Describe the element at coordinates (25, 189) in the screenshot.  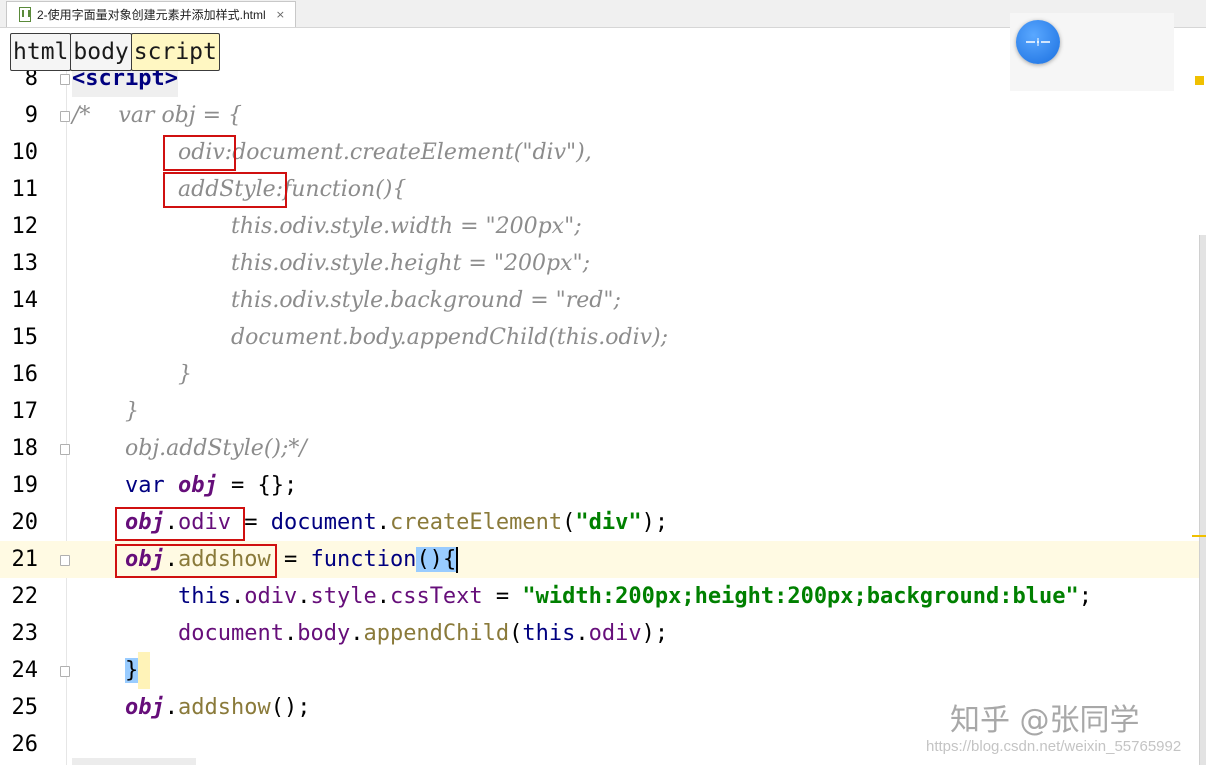
I see `line-number: 11` at that location.